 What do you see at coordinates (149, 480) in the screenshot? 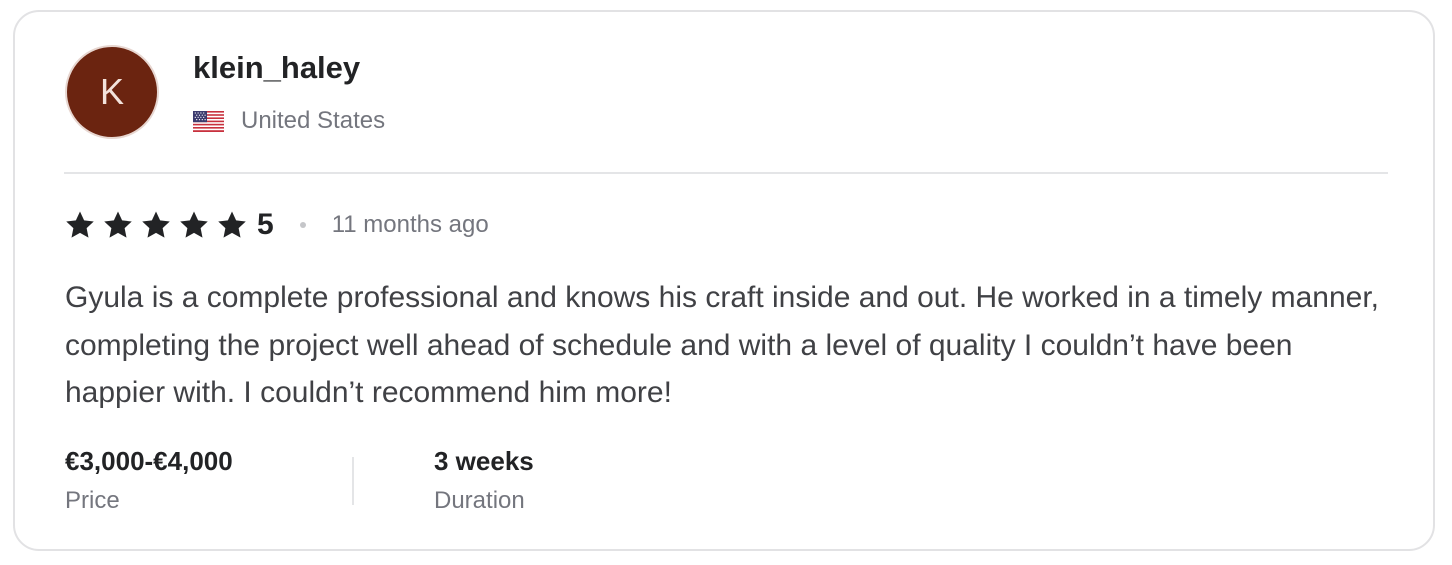
I see `price-block: €3,000-€4,000 Price` at bounding box center [149, 480].